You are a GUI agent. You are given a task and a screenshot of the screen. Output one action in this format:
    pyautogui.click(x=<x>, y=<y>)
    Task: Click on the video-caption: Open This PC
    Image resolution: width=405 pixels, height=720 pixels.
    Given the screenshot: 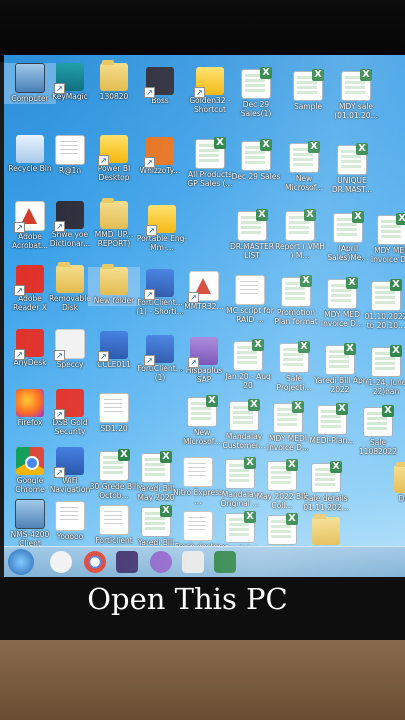 What is the action you would take?
    pyautogui.click(x=187, y=599)
    